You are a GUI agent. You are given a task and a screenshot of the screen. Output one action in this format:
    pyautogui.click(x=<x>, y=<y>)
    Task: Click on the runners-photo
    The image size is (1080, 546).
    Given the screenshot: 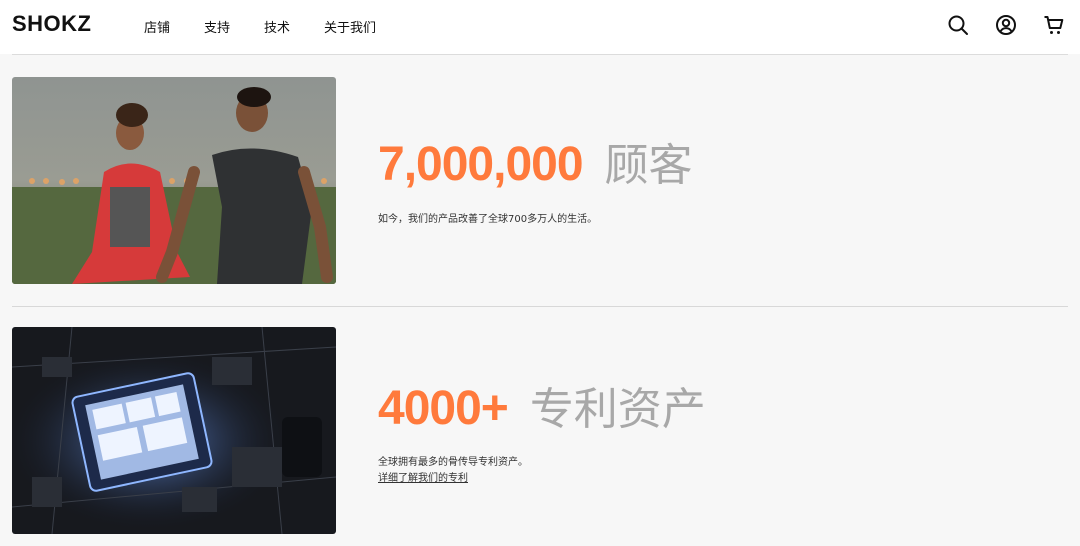 What is the action you would take?
    pyautogui.click(x=174, y=180)
    